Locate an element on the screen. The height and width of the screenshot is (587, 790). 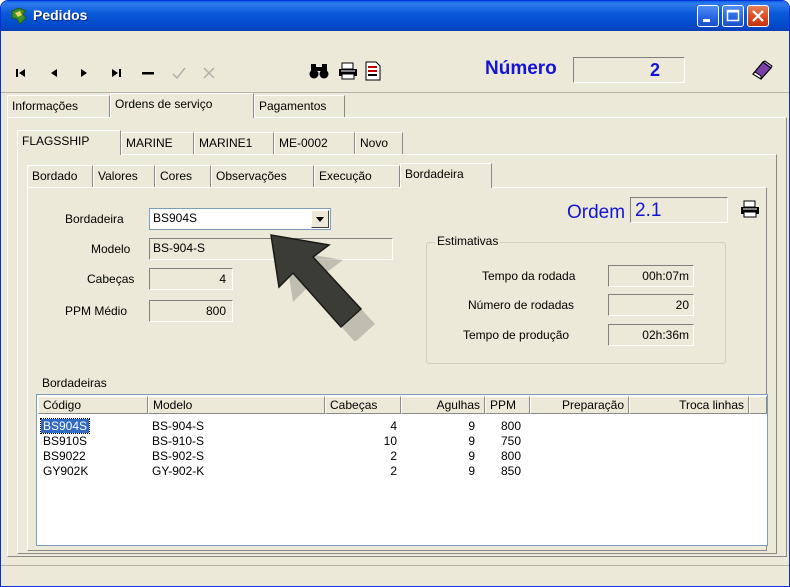
bordadeiras-title: Bordadeiras is located at coordinates (74, 383).